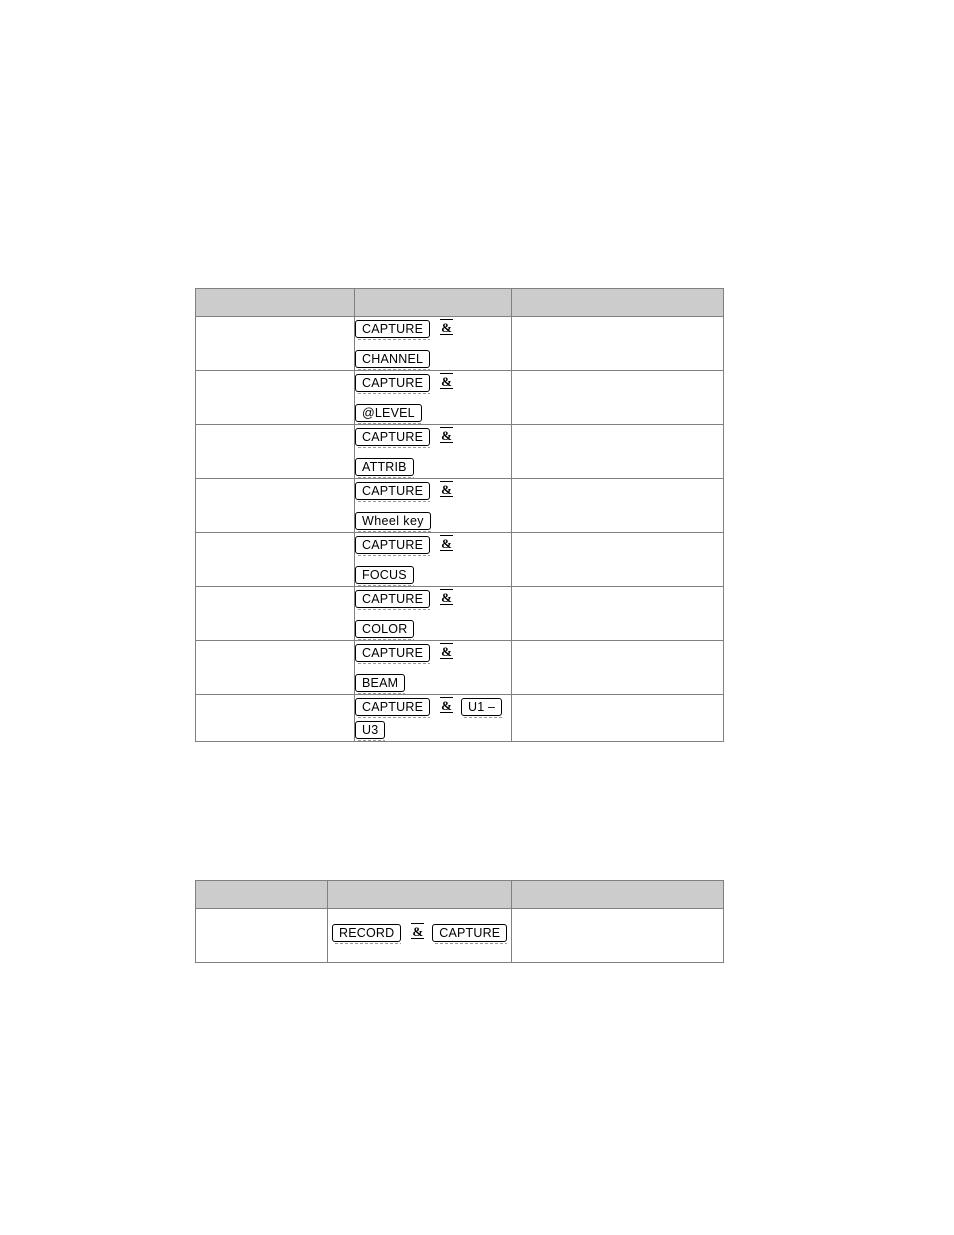 The height and width of the screenshot is (1235, 954). I want to click on cell-key-combination: CAPTURE & CHANNEL, so click(433, 343).